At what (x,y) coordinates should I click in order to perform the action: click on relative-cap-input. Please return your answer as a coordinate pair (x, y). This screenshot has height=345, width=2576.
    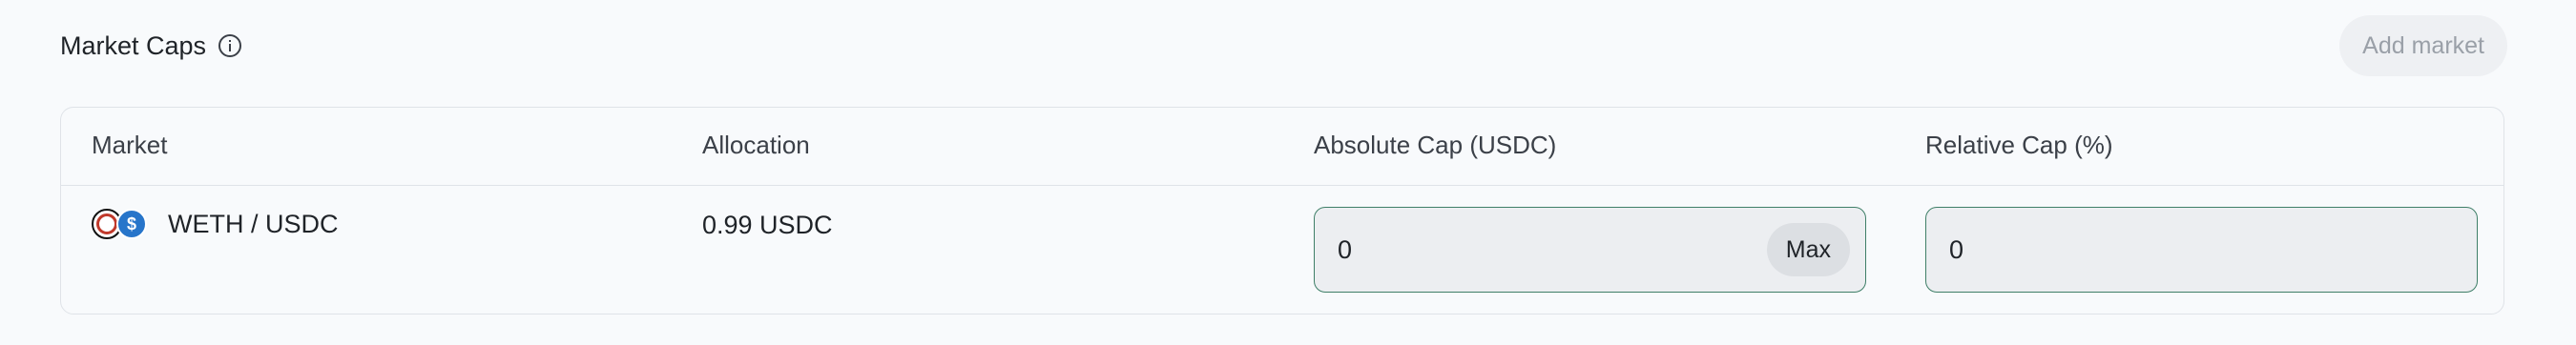
    Looking at the image, I should click on (2140, 250).